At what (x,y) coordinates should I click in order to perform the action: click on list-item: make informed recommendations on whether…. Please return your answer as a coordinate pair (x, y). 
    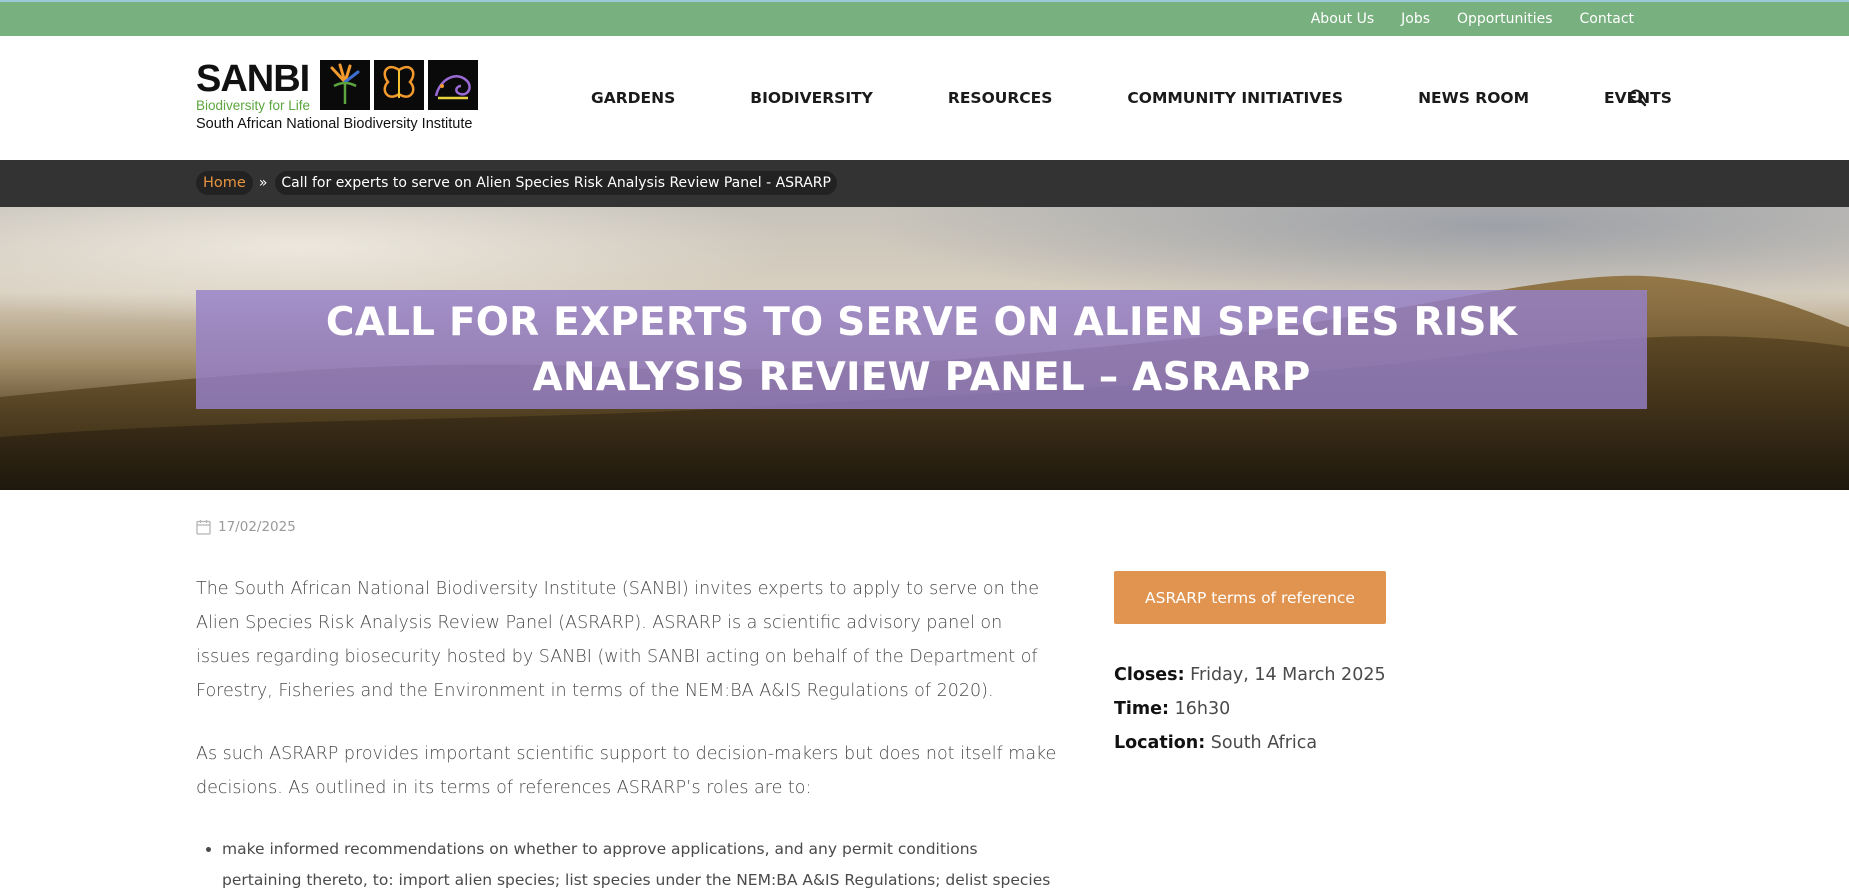
    Looking at the image, I should click on (640, 863).